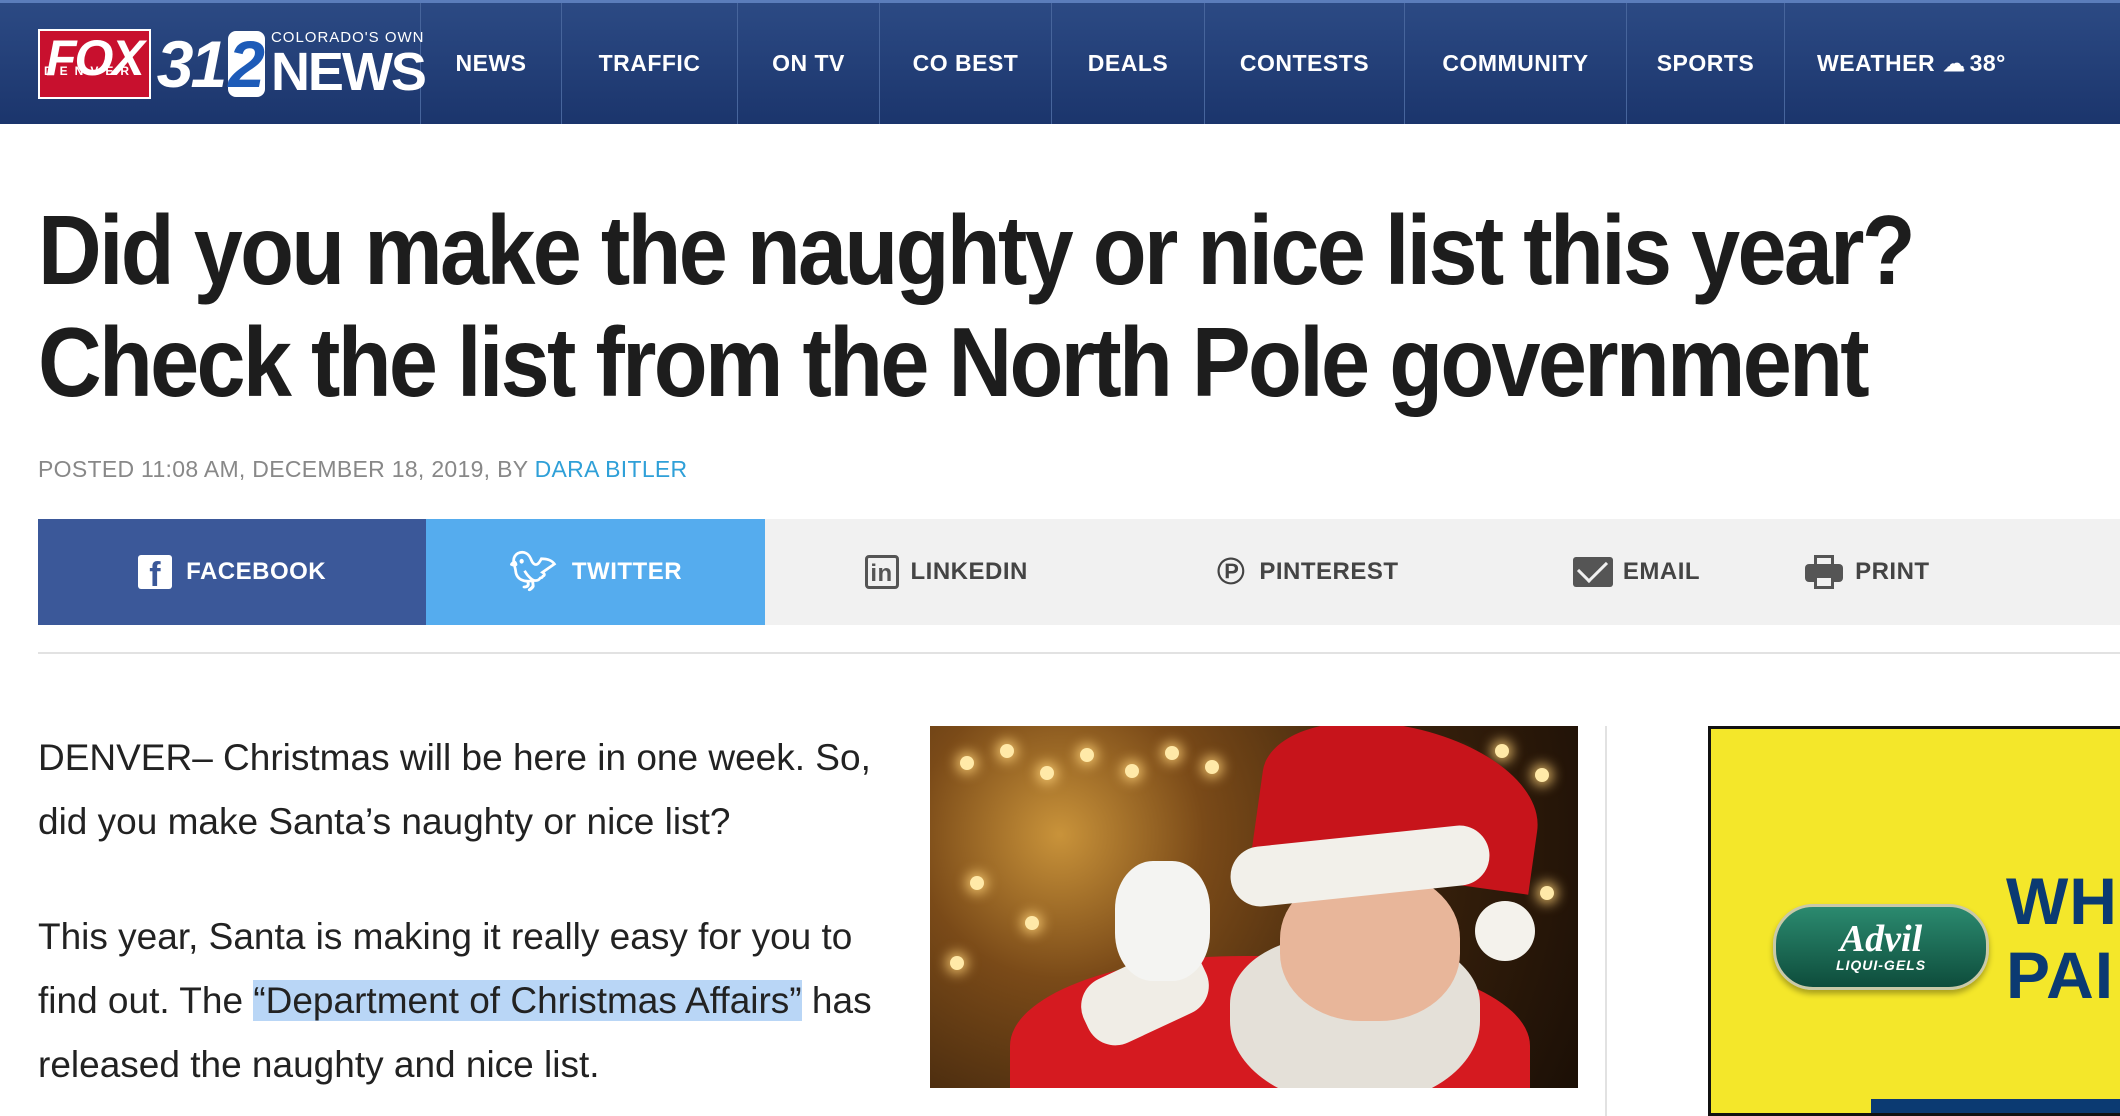 The width and height of the screenshot is (2120, 1116). Describe the element at coordinates (1231, 572) in the screenshot. I see `pinterest-icon: ℗` at that location.